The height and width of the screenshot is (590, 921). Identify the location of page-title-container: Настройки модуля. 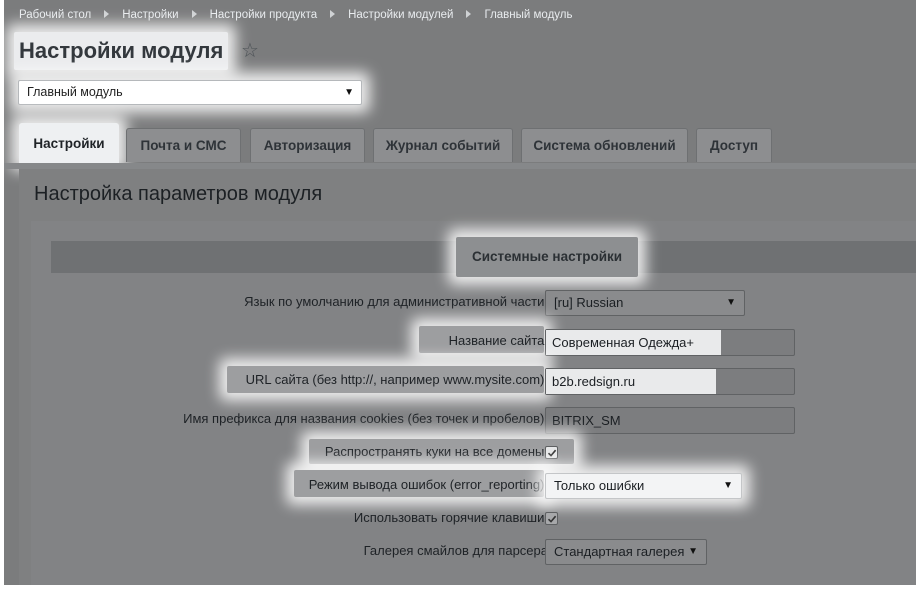
(121, 51).